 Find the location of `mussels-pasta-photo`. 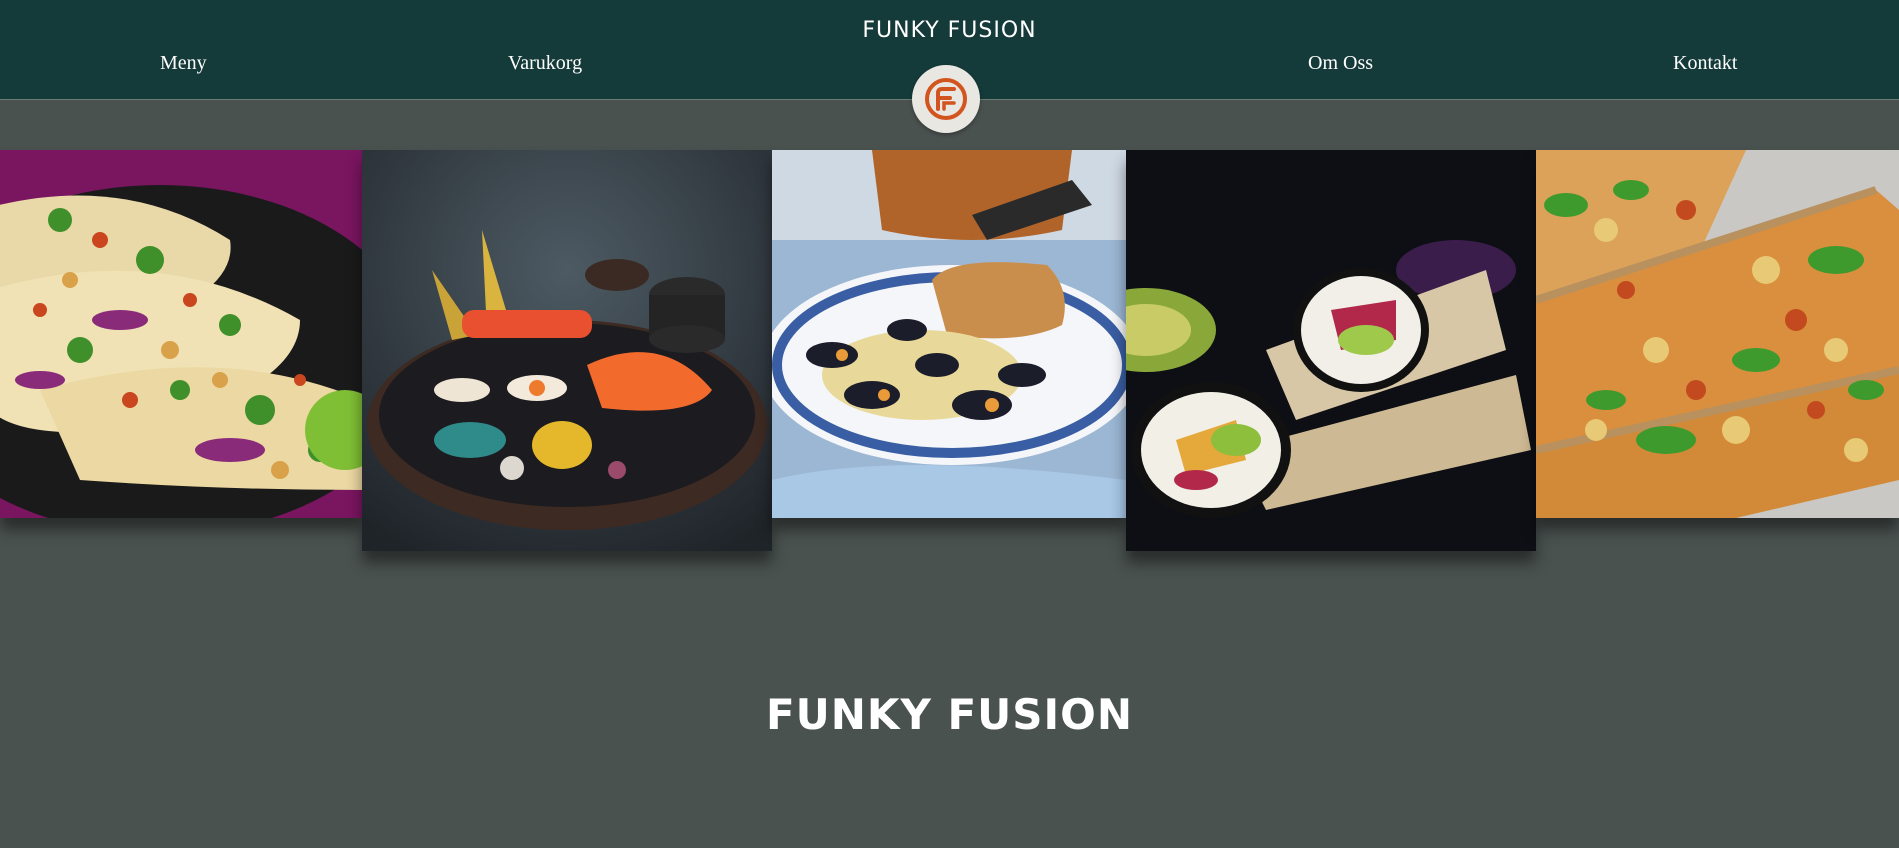

mussels-pasta-photo is located at coordinates (949, 334).